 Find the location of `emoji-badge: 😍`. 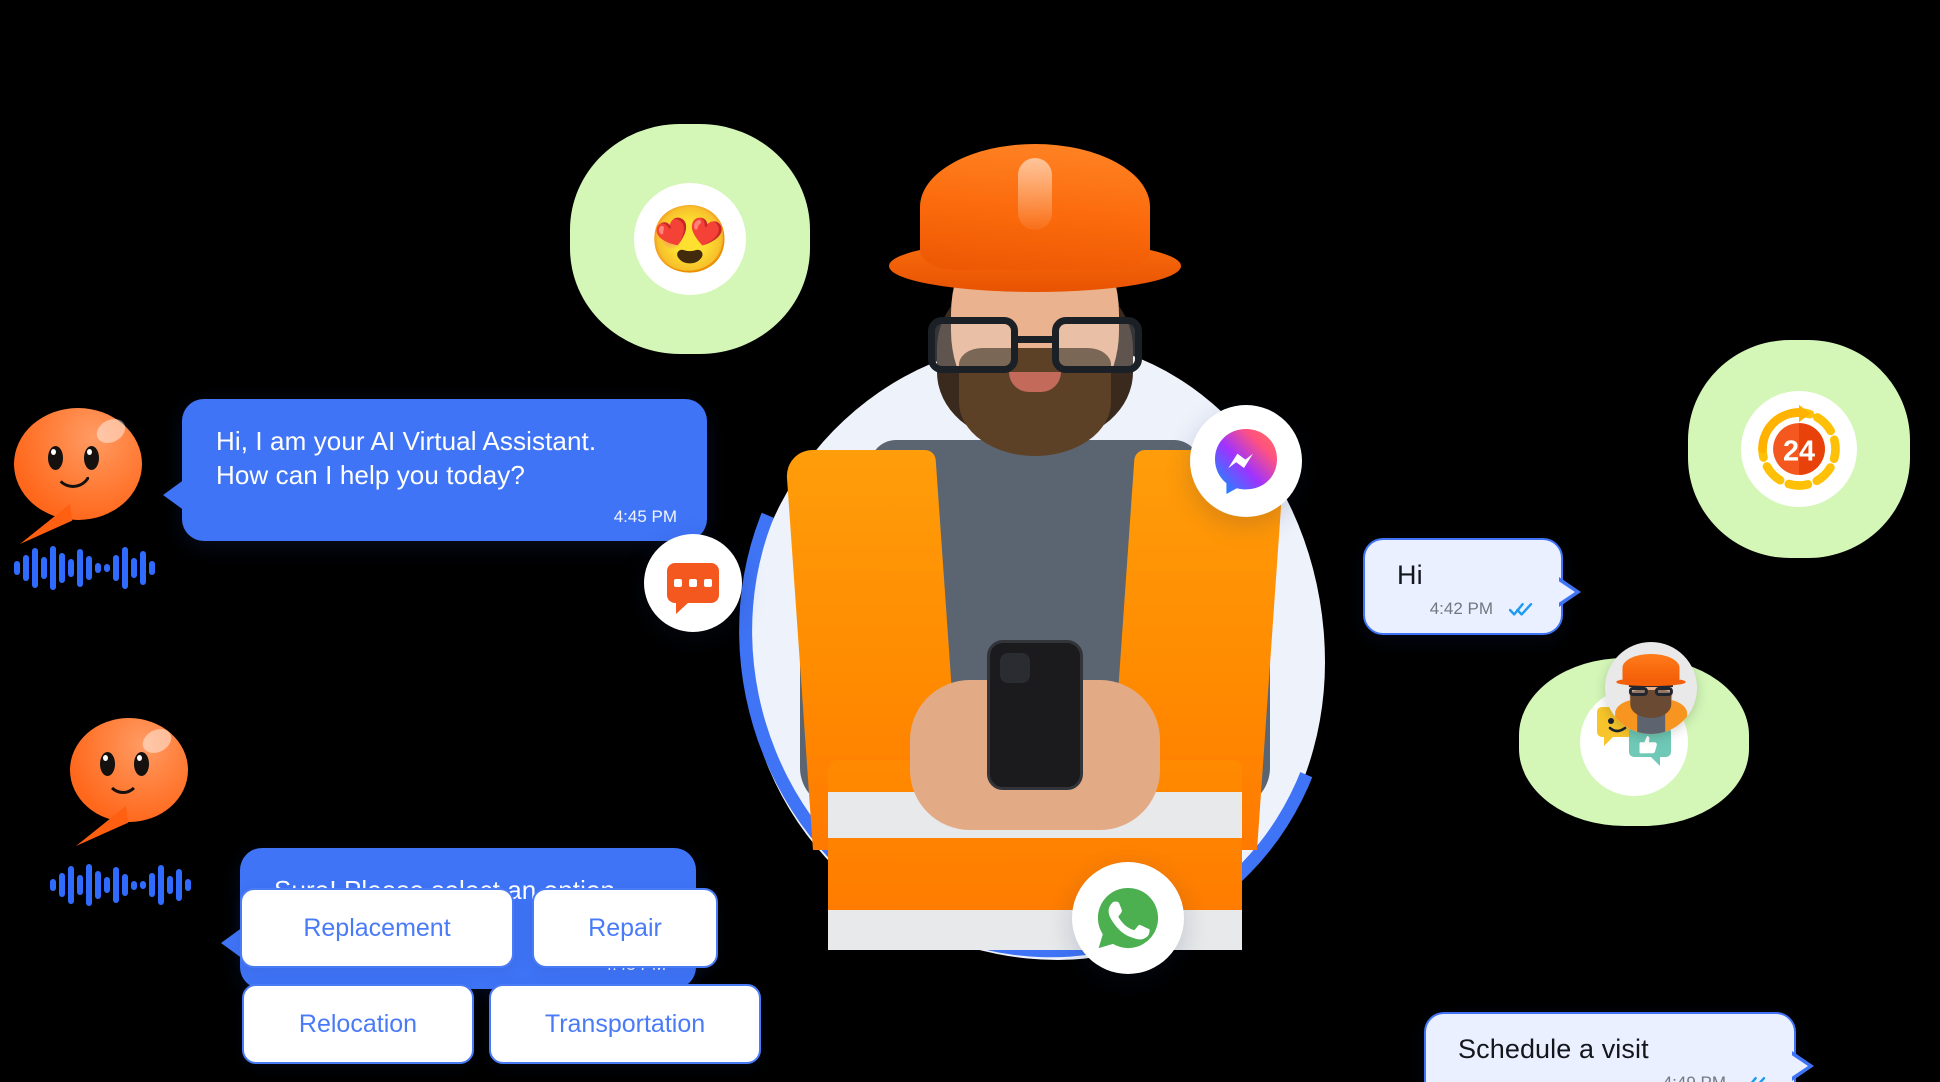

emoji-badge: 😍 is located at coordinates (690, 239).